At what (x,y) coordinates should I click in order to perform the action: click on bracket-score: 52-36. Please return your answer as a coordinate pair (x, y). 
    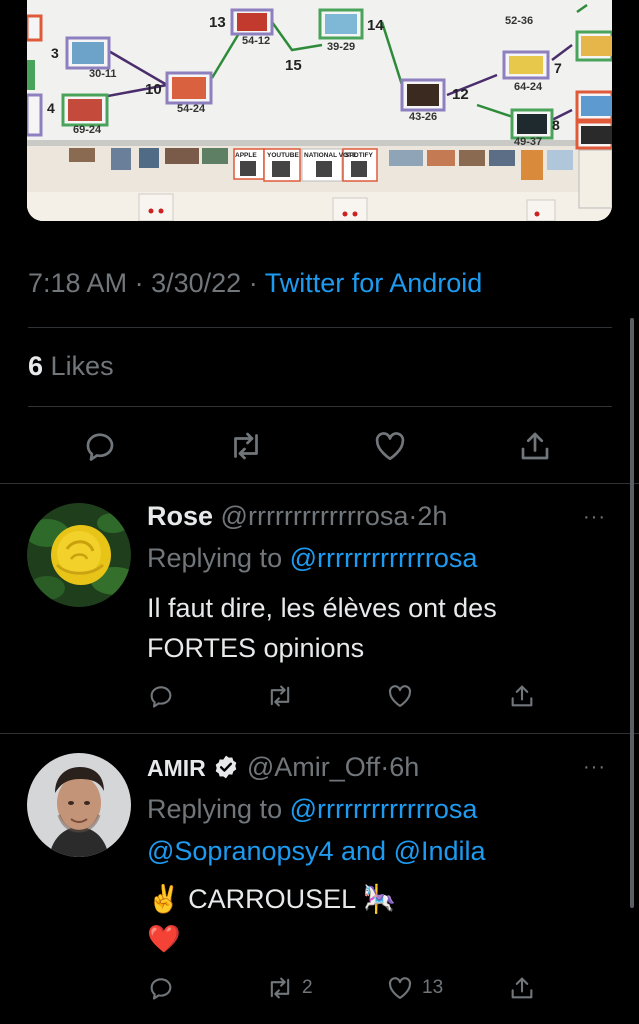
    Looking at the image, I should click on (519, 21).